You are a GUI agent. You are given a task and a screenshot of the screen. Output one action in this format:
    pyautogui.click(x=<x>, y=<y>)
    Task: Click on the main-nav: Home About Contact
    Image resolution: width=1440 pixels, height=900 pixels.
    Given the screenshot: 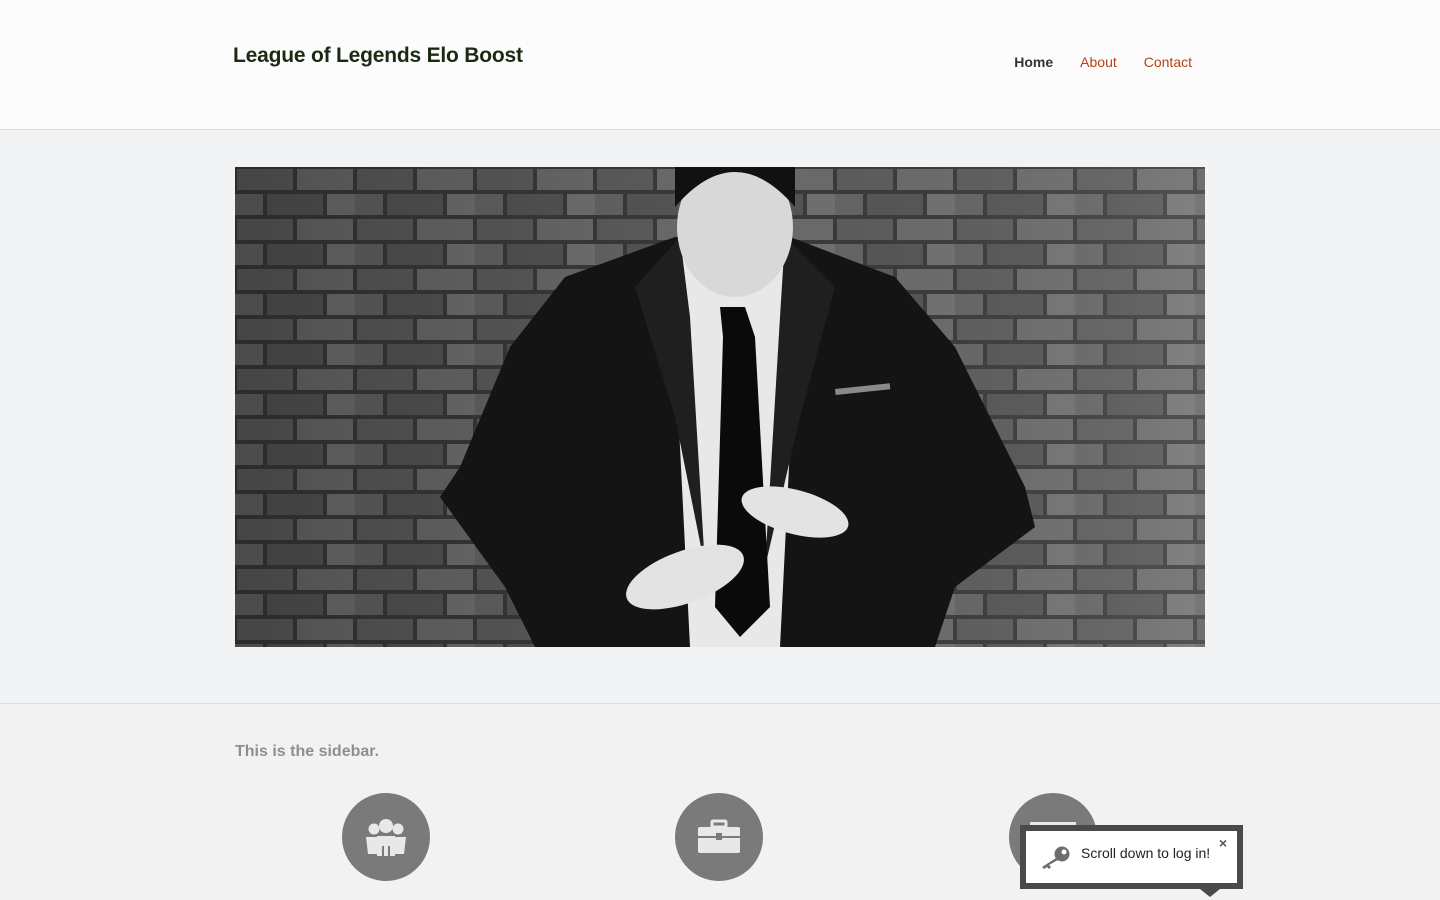 What is the action you would take?
    pyautogui.click(x=1089, y=62)
    